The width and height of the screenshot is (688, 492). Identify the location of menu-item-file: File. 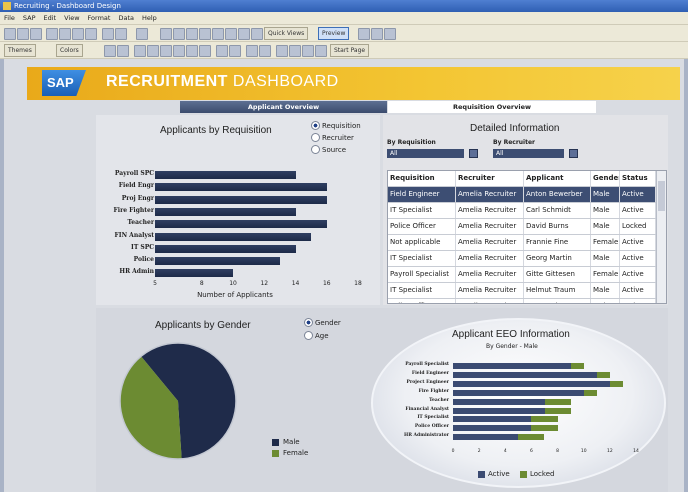
(9, 18).